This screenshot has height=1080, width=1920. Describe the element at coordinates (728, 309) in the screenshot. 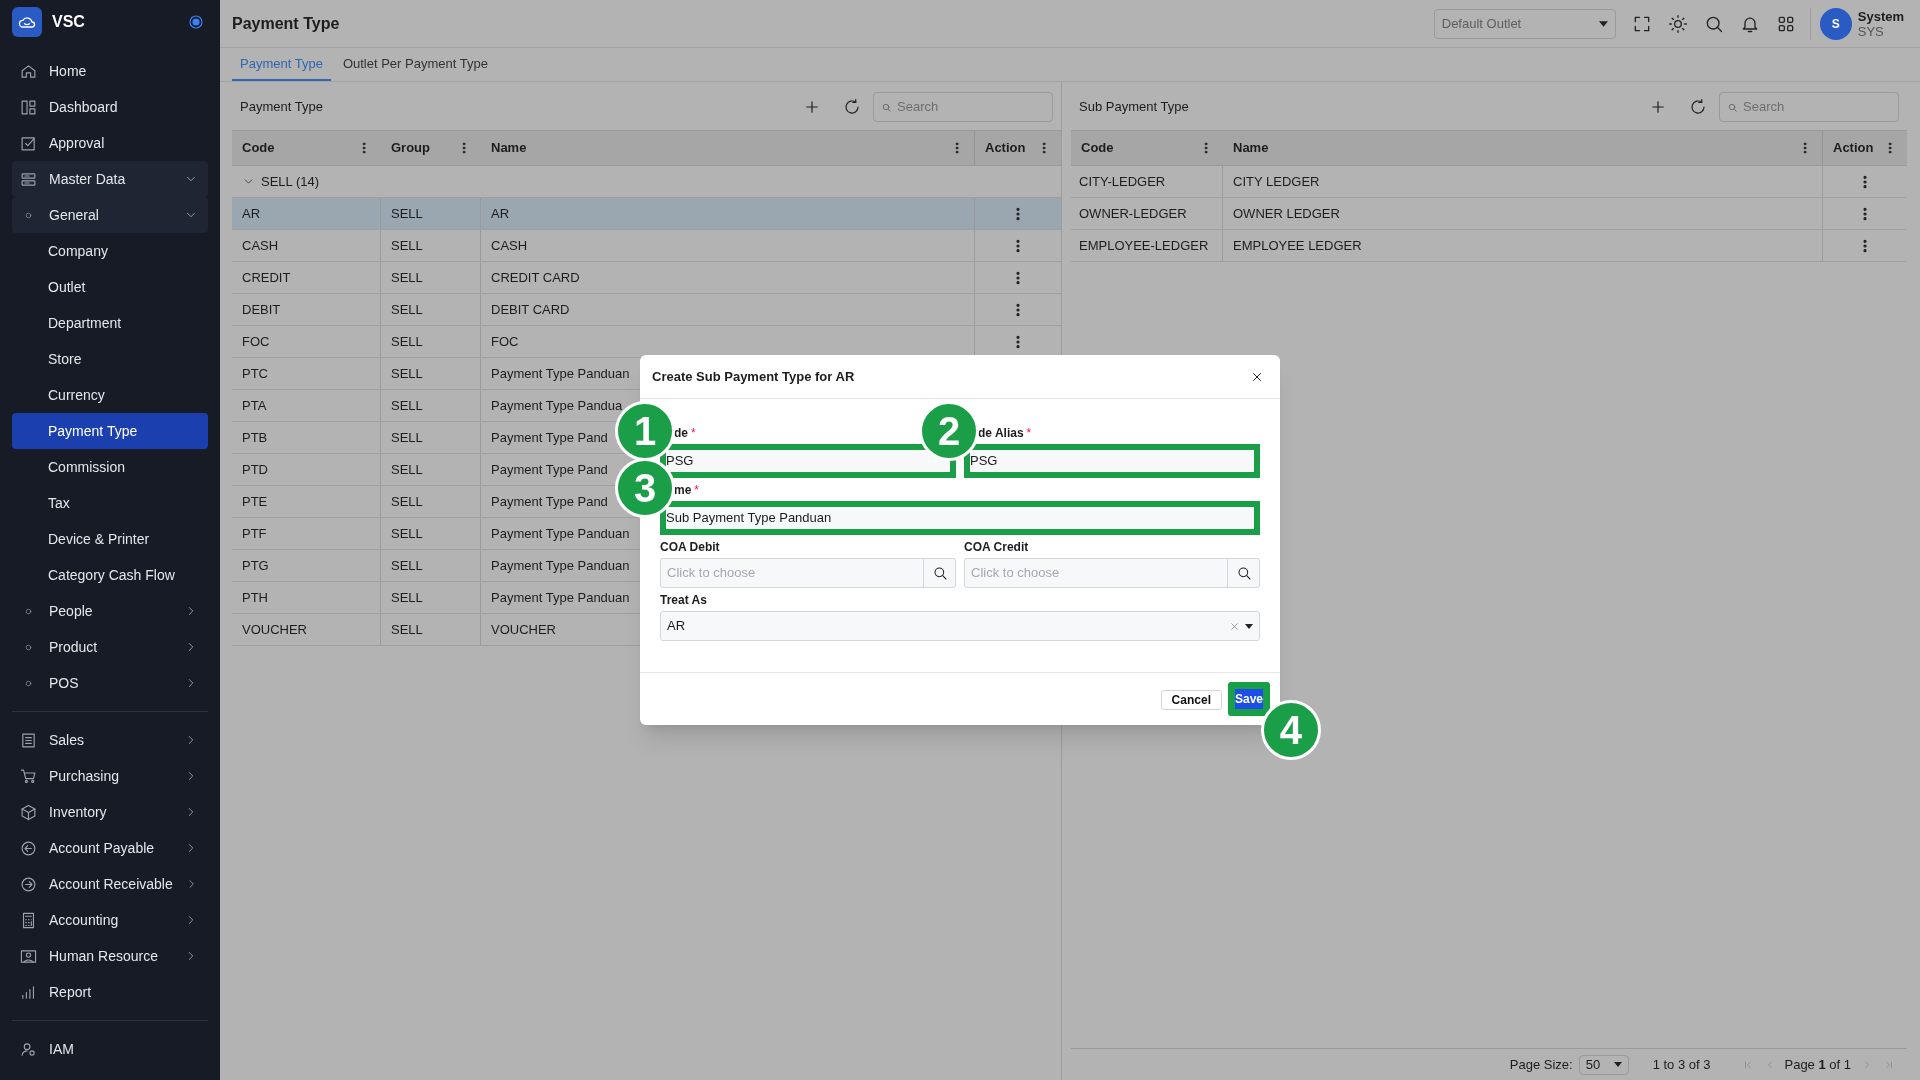

I see `table-cell: DEBIT CARD` at that location.